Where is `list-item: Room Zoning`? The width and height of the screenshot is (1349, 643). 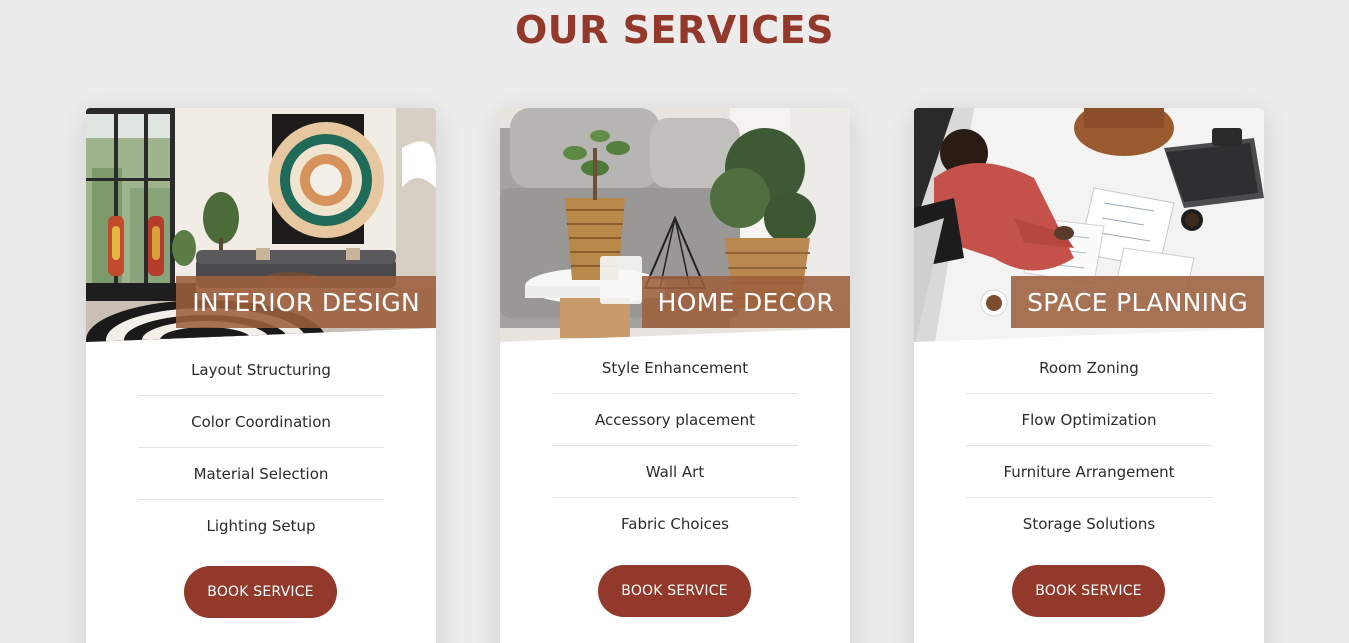
list-item: Room Zoning is located at coordinates (1089, 368).